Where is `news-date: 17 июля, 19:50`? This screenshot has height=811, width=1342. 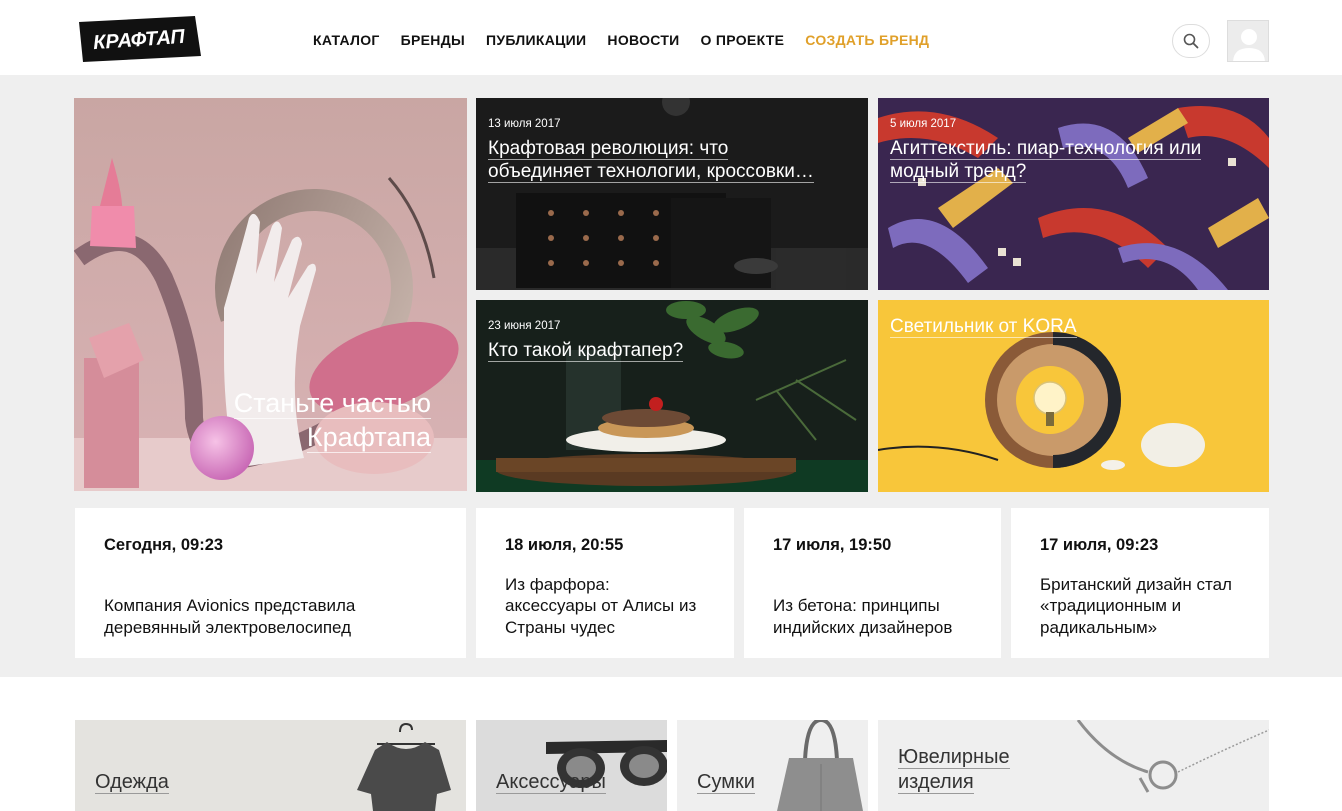
news-date: 17 июля, 19:50 is located at coordinates (832, 545).